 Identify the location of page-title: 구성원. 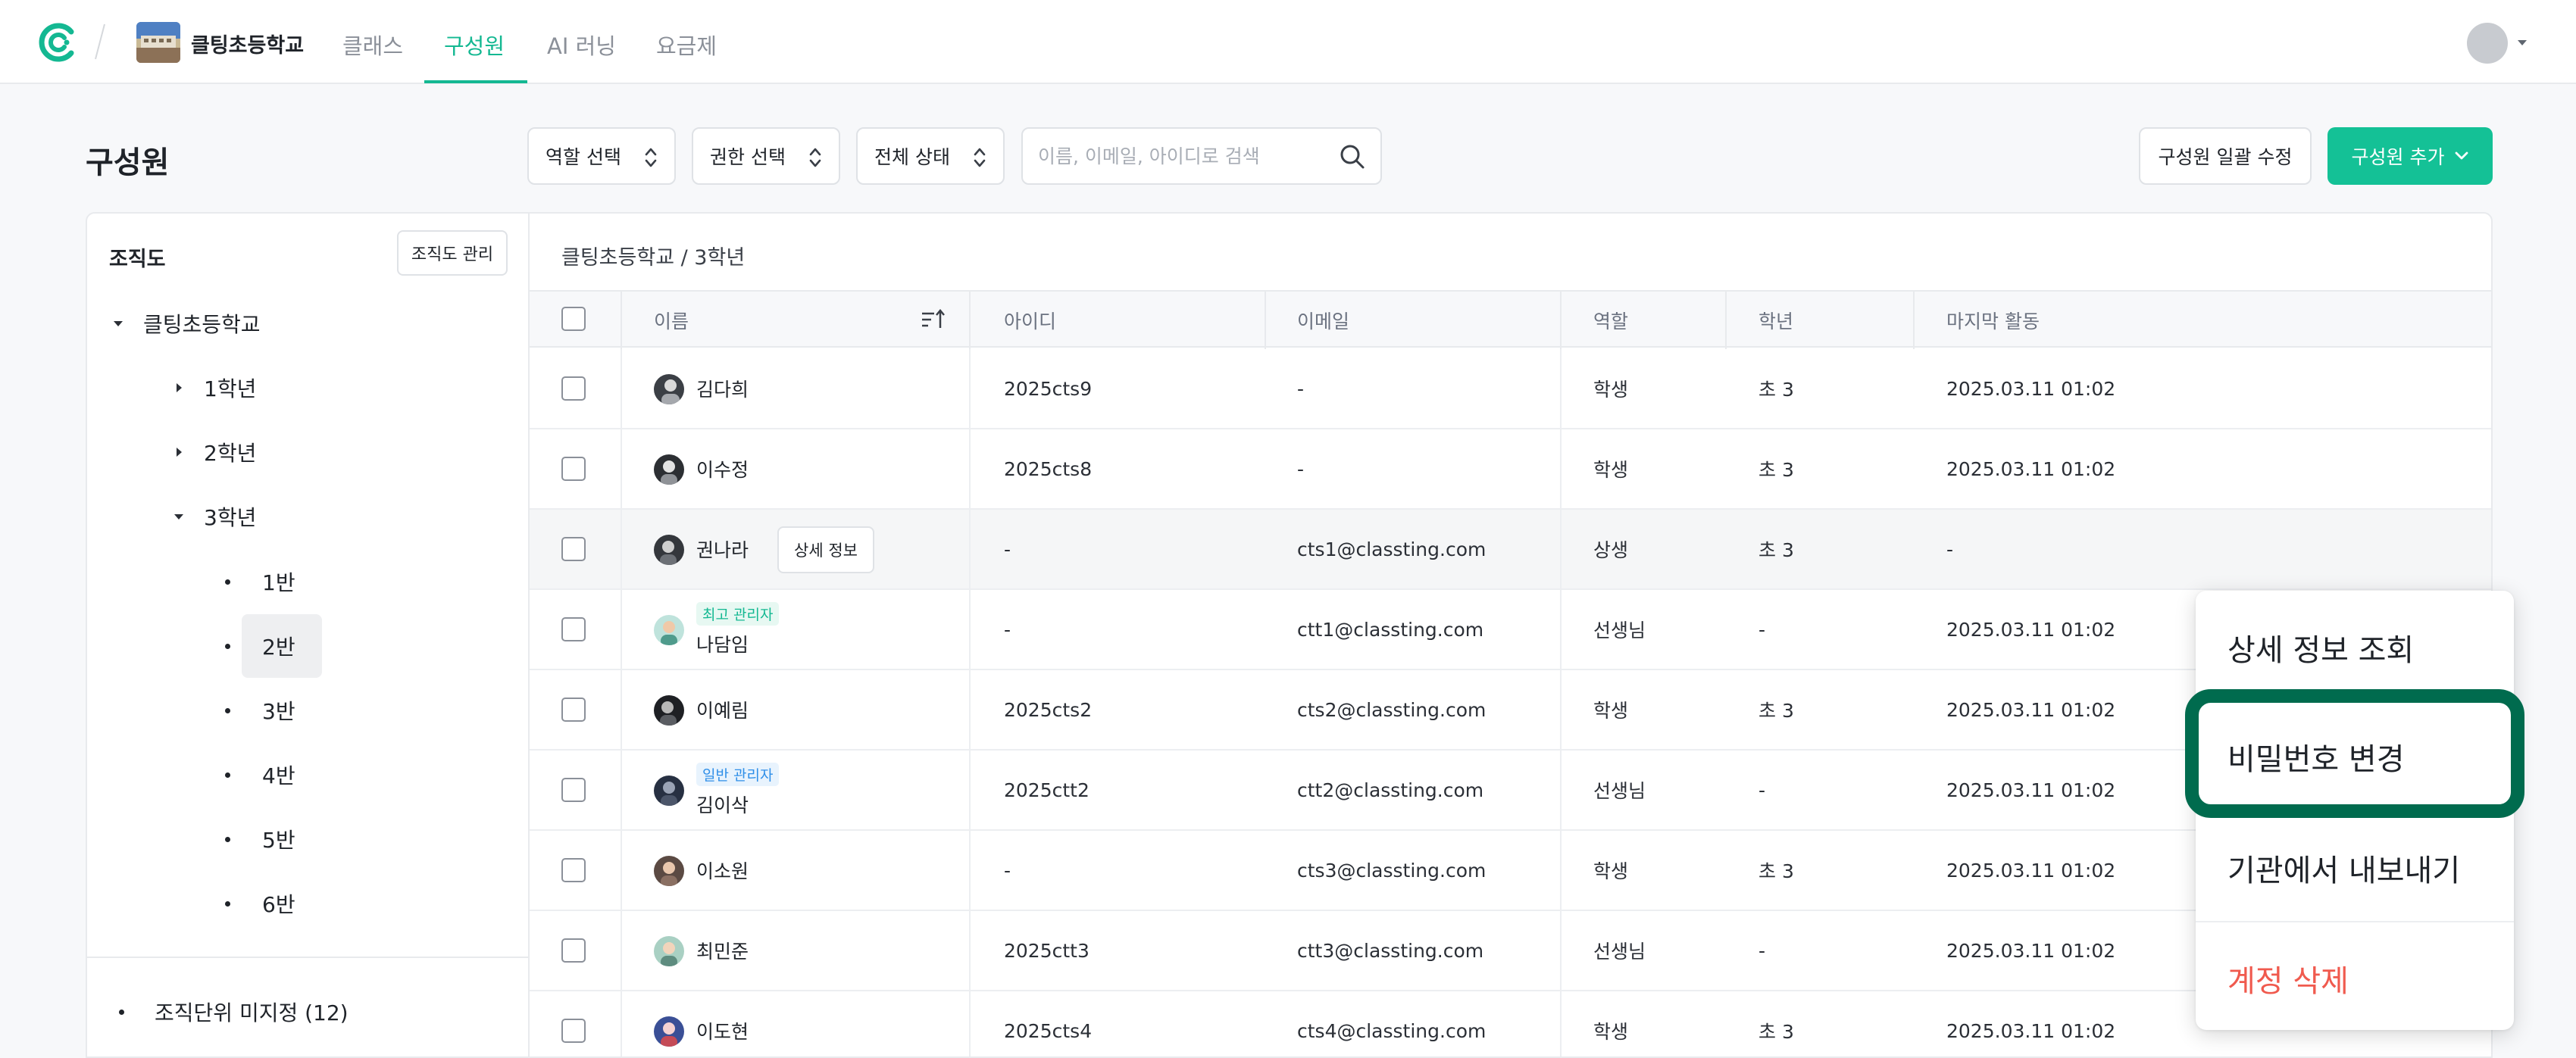
(128, 162).